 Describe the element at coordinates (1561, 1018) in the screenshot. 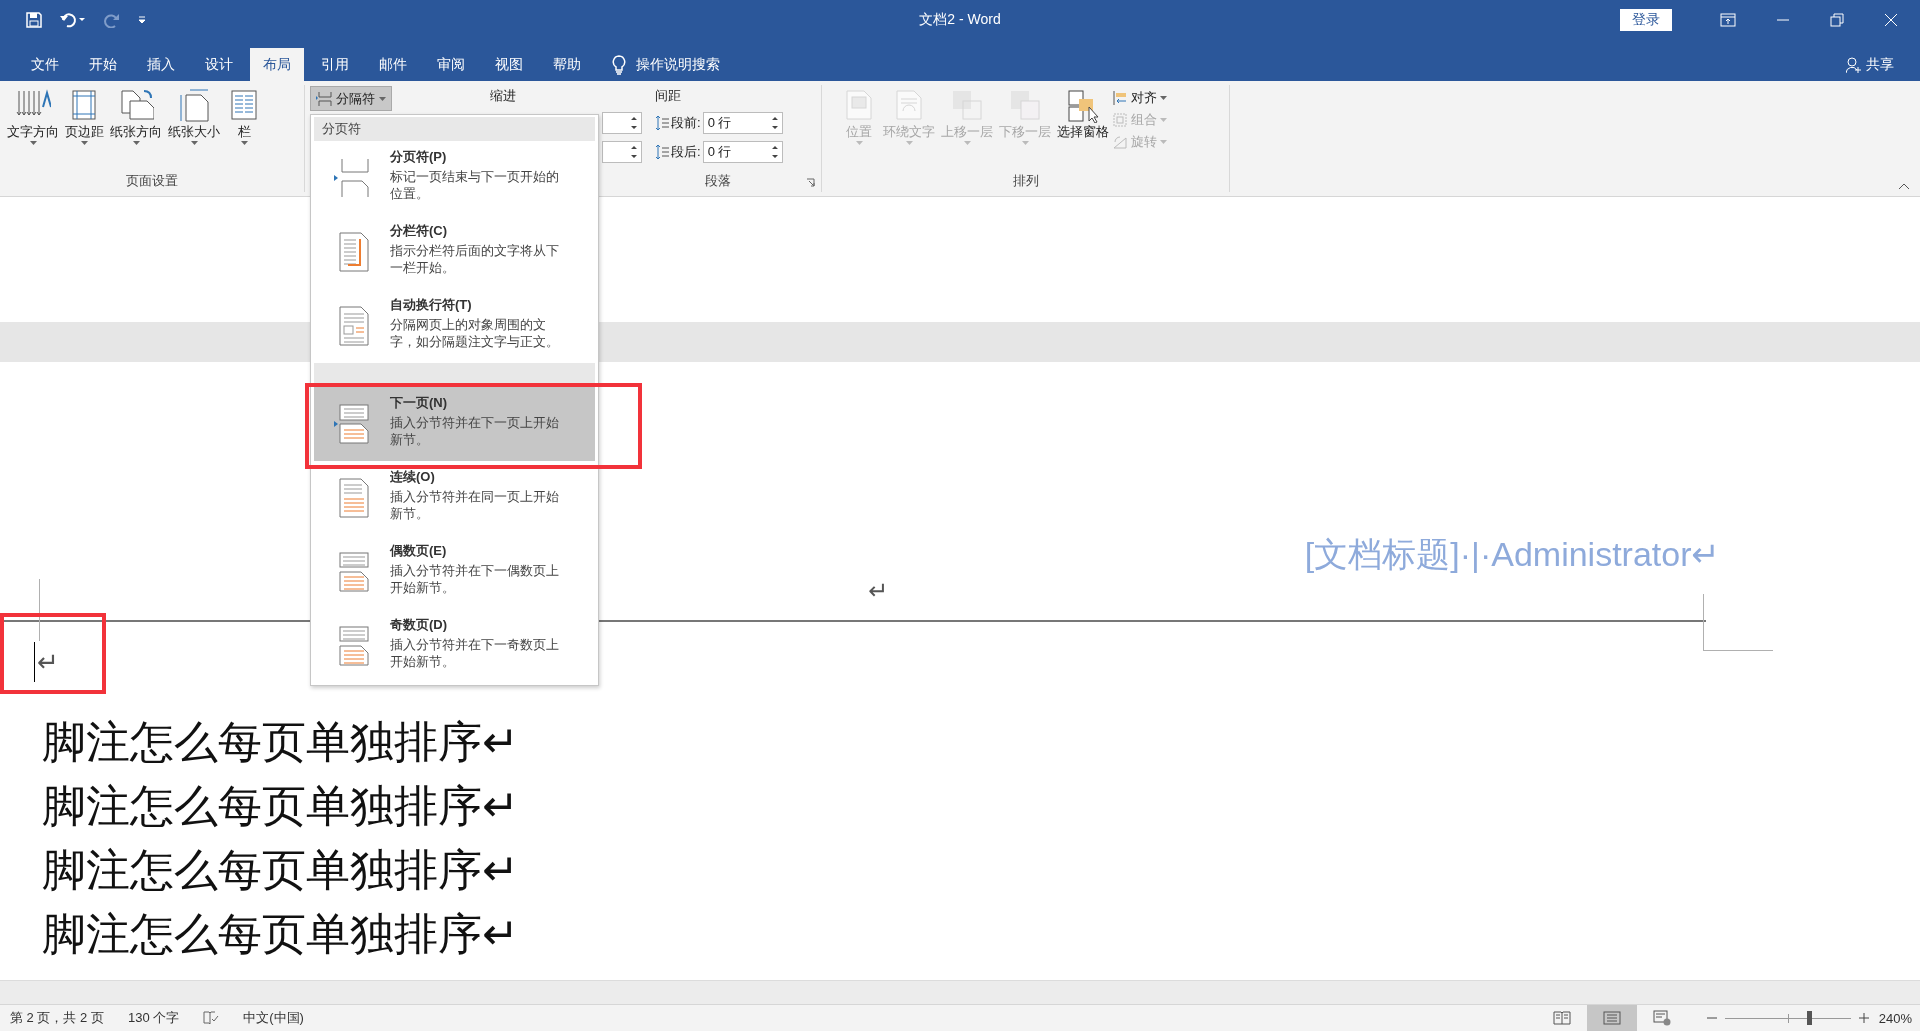

I see `book-icon` at that location.